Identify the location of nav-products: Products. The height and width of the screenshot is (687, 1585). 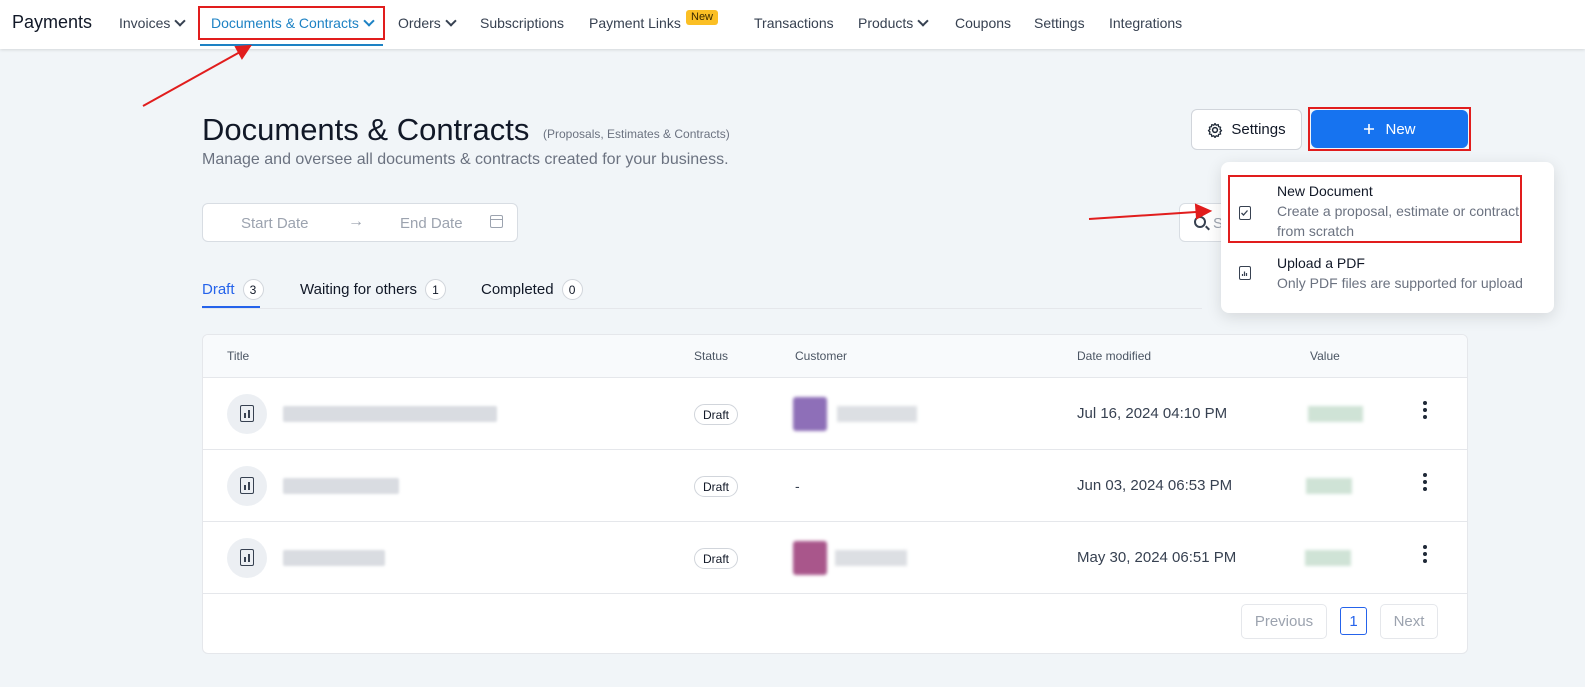
(893, 23).